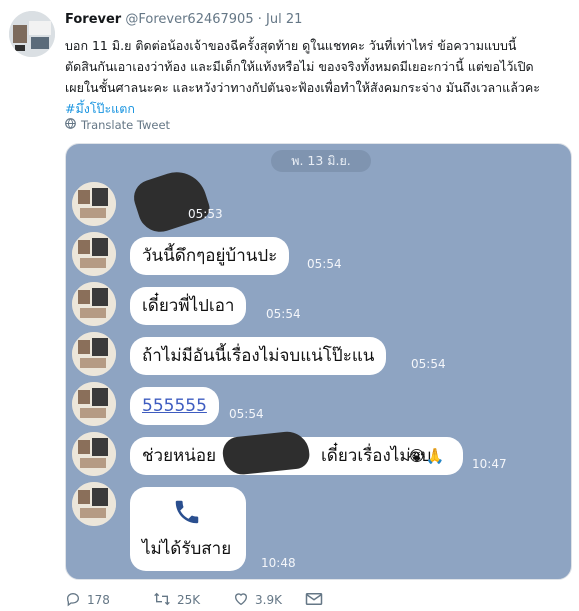  What do you see at coordinates (205, 214) in the screenshot?
I see `message-time: 05:53` at bounding box center [205, 214].